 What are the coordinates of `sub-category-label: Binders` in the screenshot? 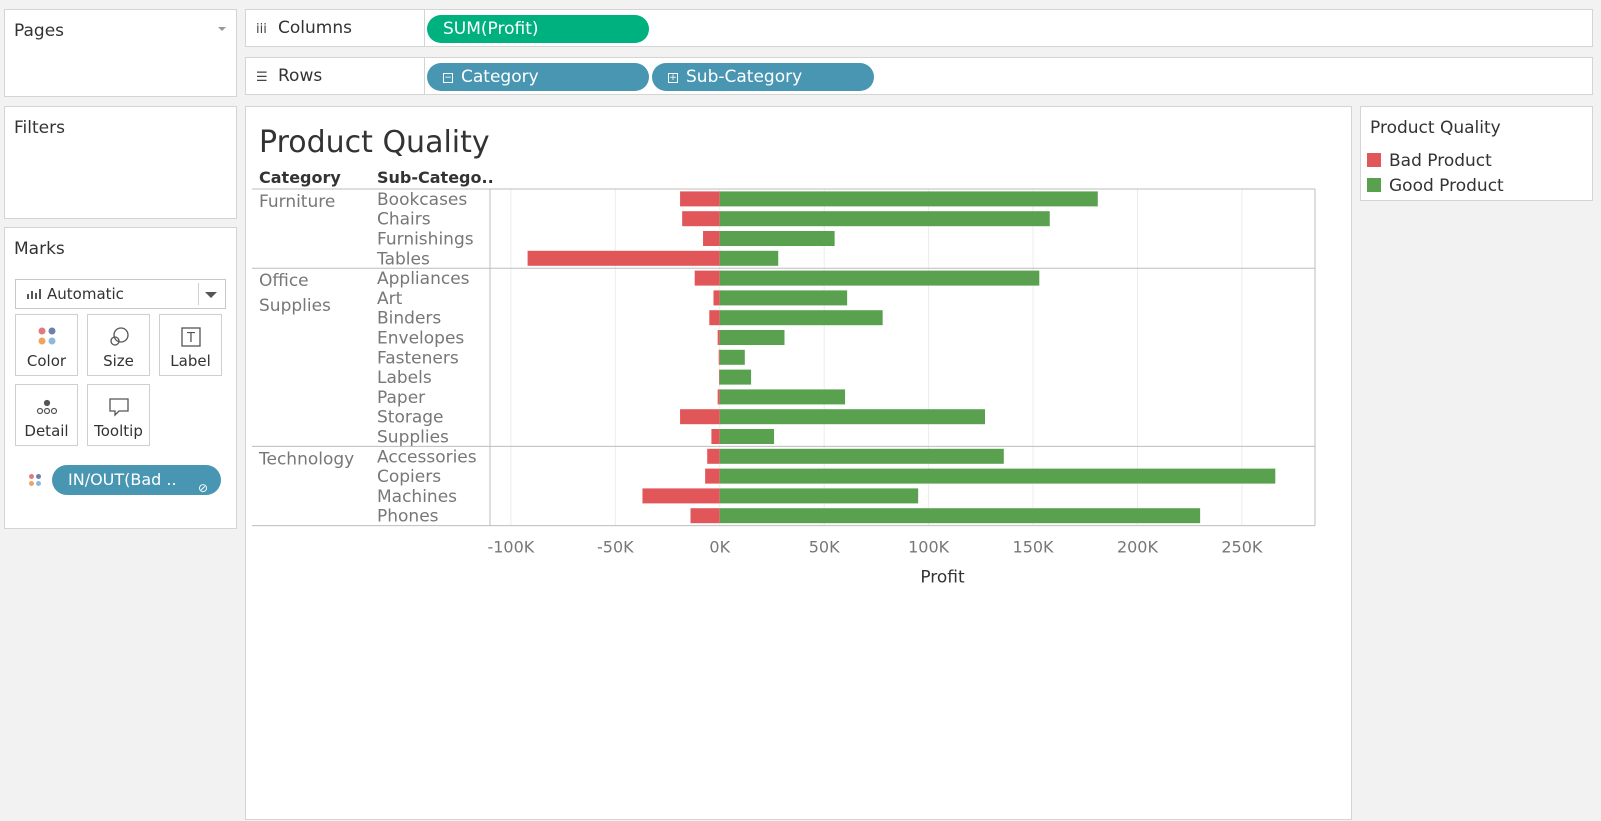 It's located at (409, 319).